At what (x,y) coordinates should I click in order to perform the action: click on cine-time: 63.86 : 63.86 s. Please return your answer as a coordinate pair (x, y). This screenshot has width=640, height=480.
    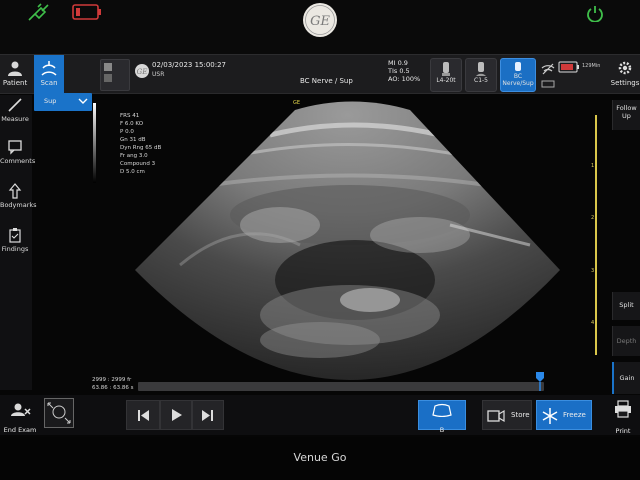
    Looking at the image, I should click on (113, 388).